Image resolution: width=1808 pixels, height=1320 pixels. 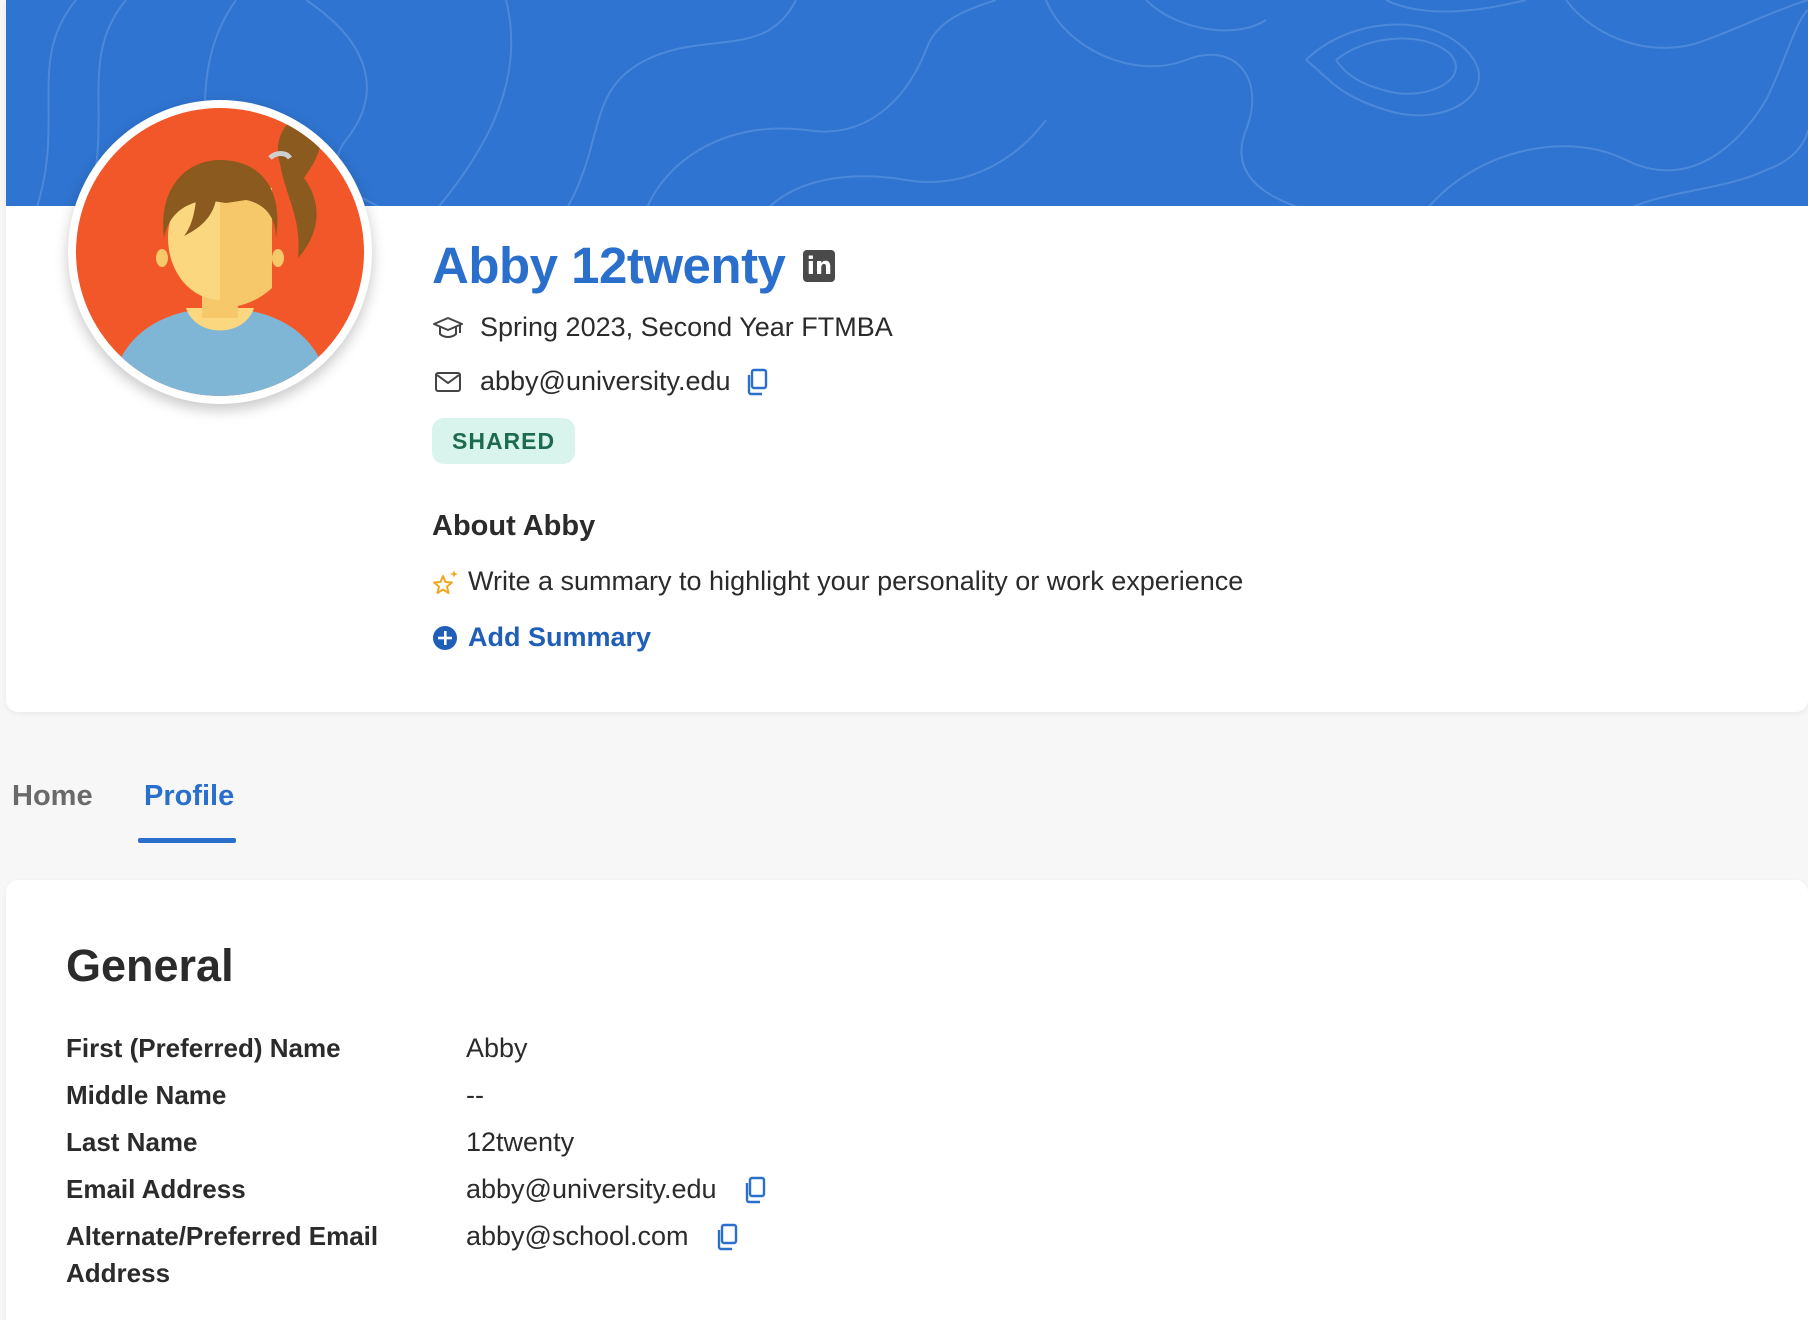 I want to click on add-summary-button: Add Summary, so click(x=541, y=637).